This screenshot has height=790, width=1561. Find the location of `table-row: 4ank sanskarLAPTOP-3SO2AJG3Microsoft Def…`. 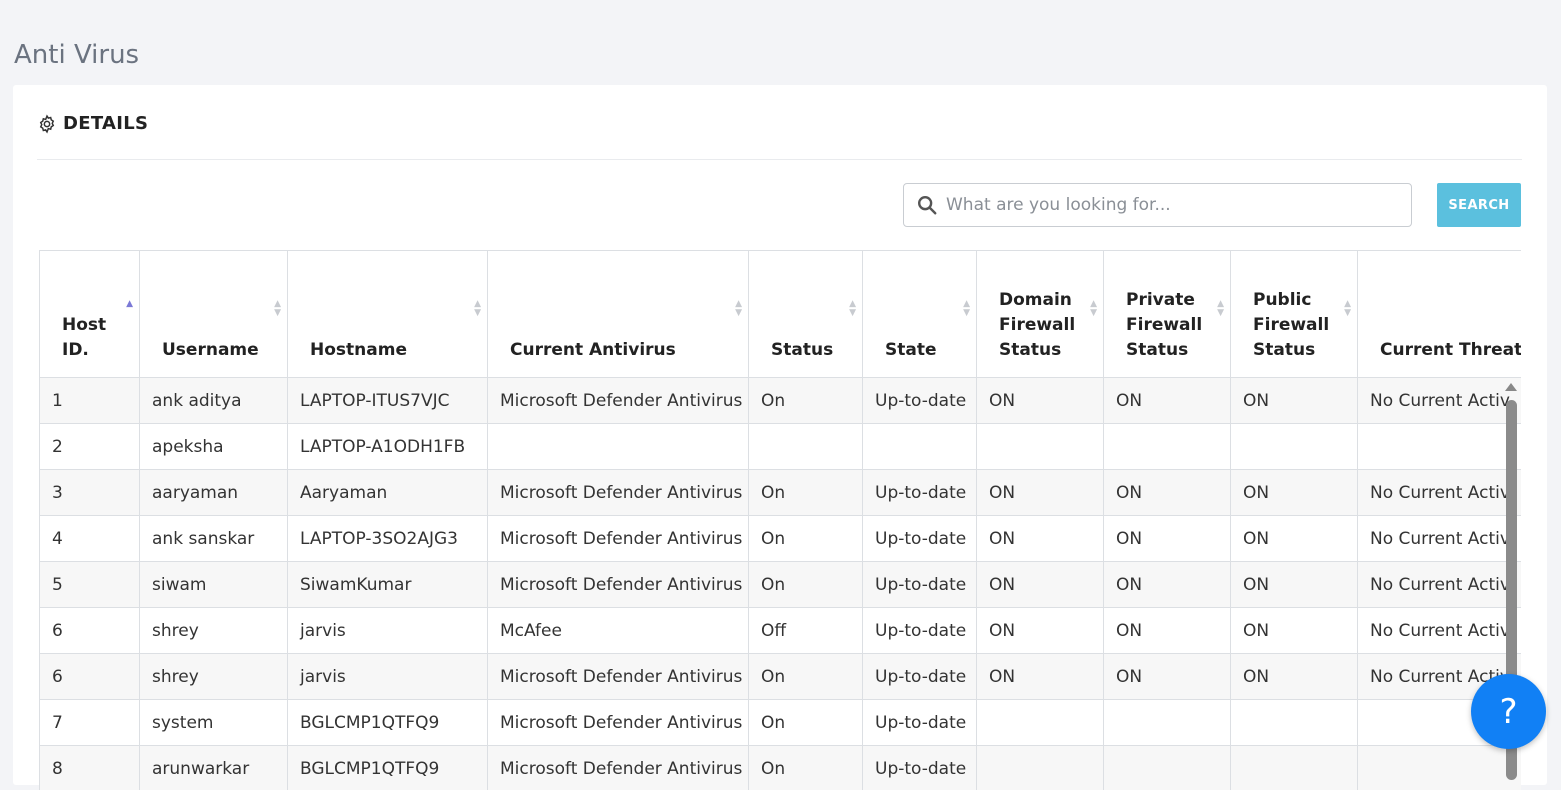

table-row: 4ank sanskarLAPTOP-3SO2AJG3Microsoft Def… is located at coordinates (781, 539).